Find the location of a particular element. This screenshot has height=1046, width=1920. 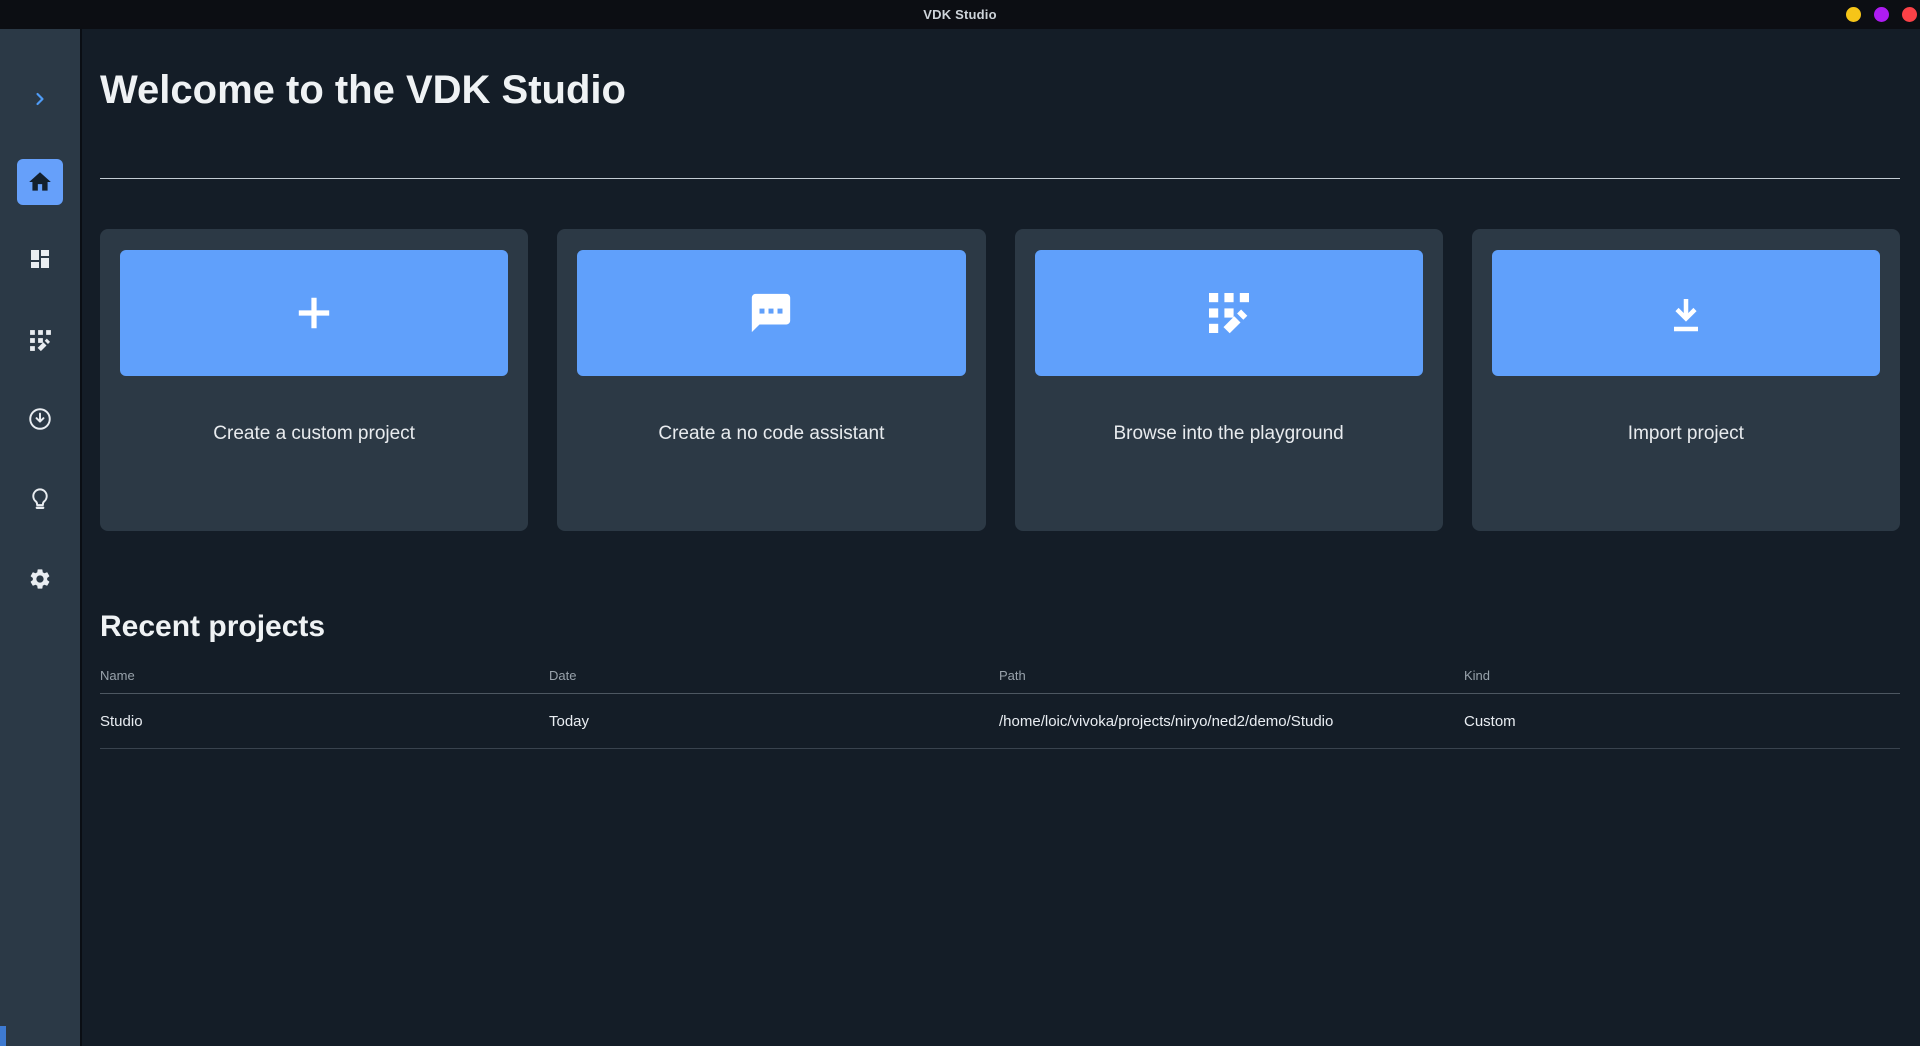

gear-icon is located at coordinates (40, 579).